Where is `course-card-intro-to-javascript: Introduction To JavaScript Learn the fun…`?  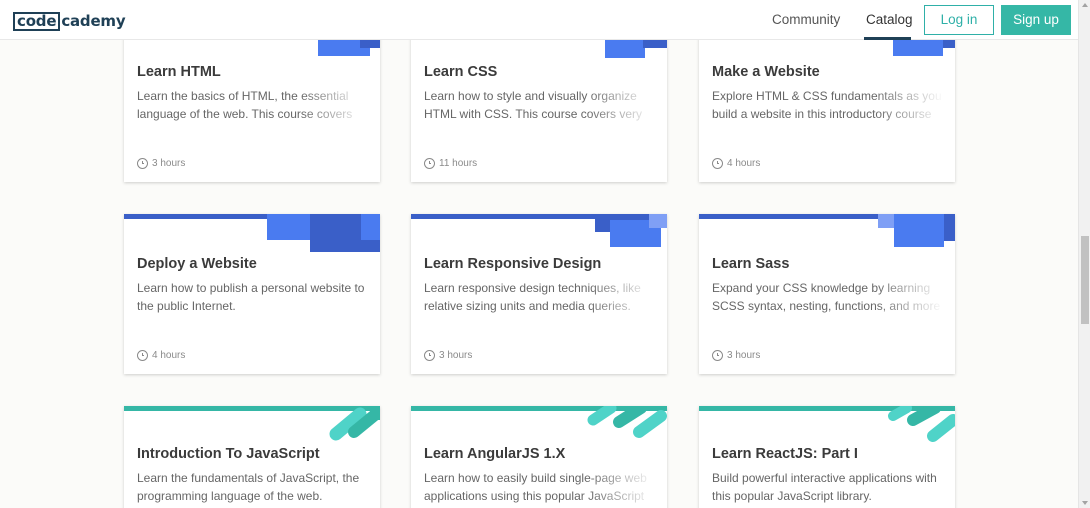
course-card-intro-to-javascript: Introduction To JavaScript Learn the fun… is located at coordinates (252, 457).